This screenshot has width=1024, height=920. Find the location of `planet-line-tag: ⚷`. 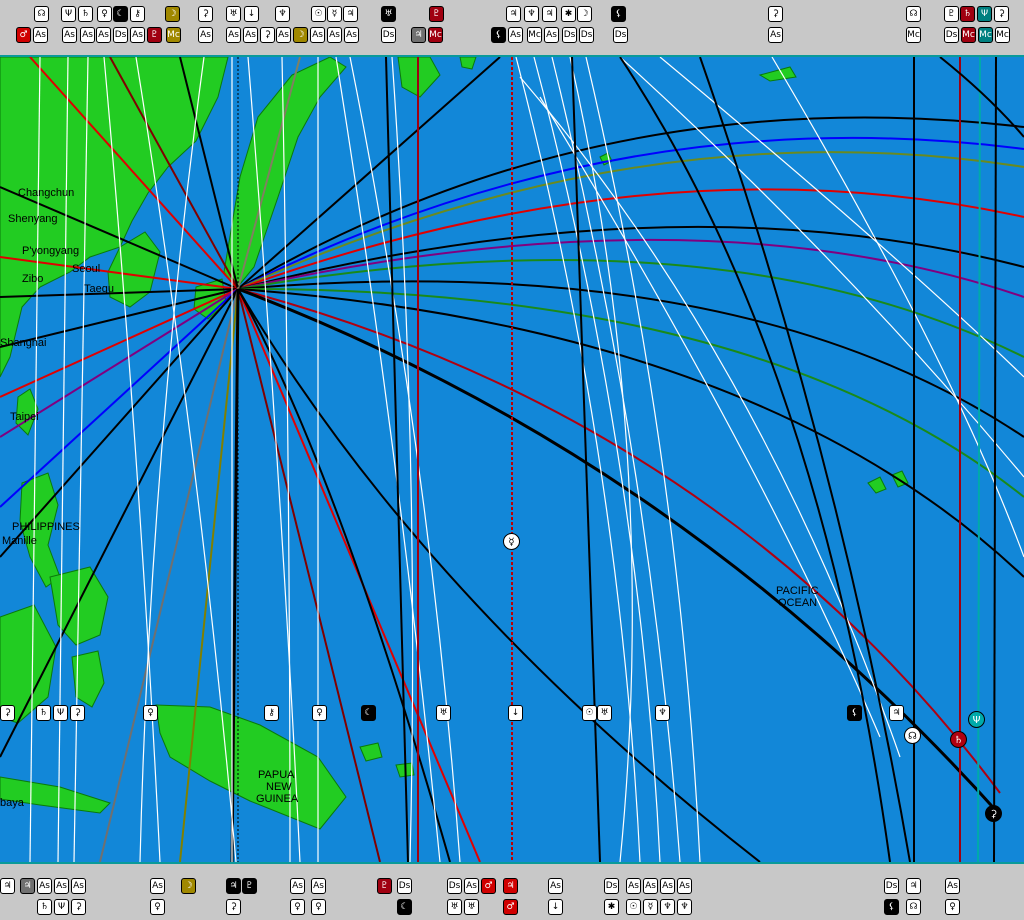

planet-line-tag: ⚷ is located at coordinates (137, 14).